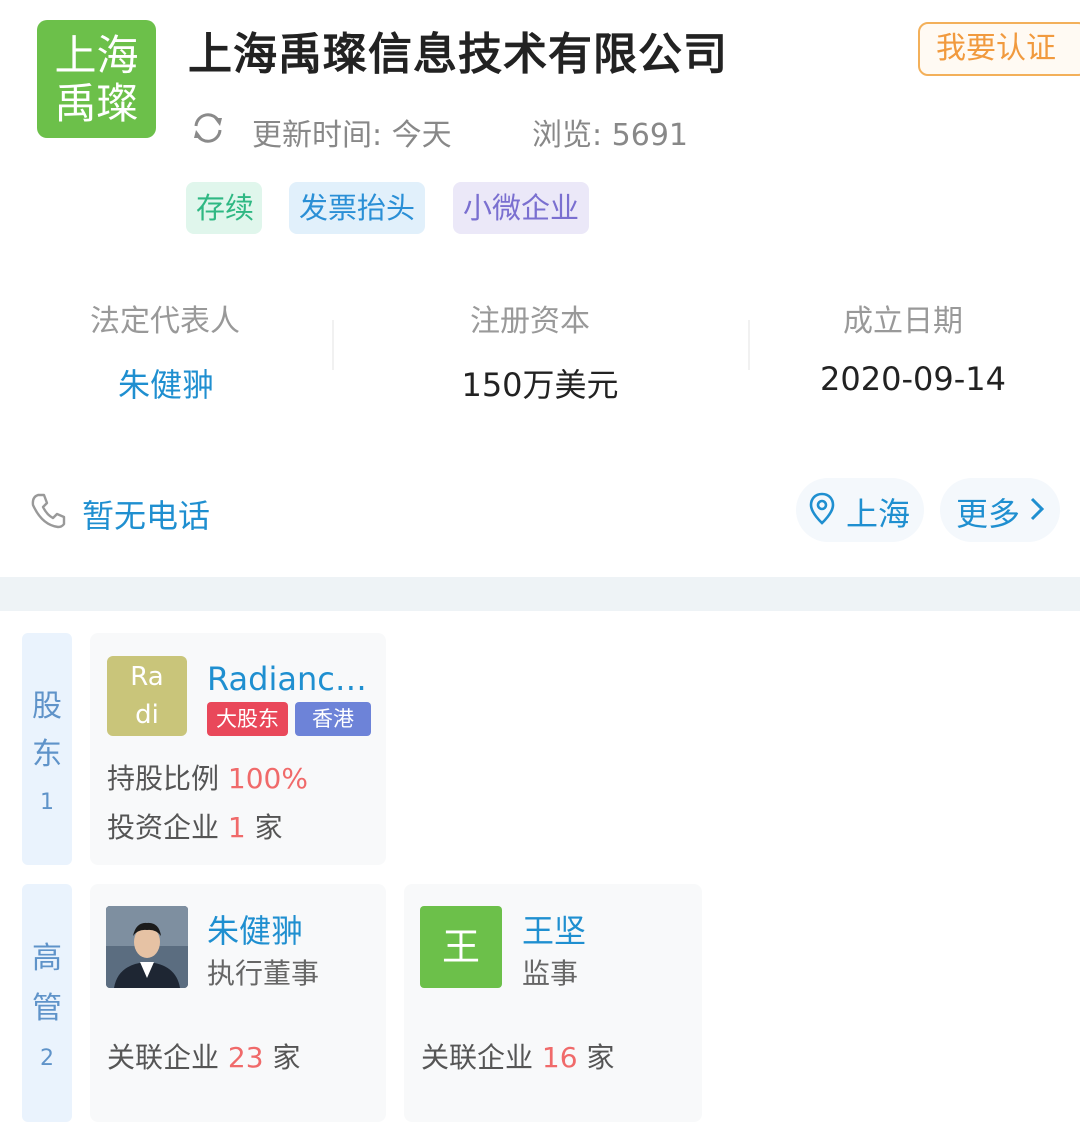 The height and width of the screenshot is (1124, 1080). Describe the element at coordinates (147, 677) in the screenshot. I see `avatar-line-1: Ra` at that location.